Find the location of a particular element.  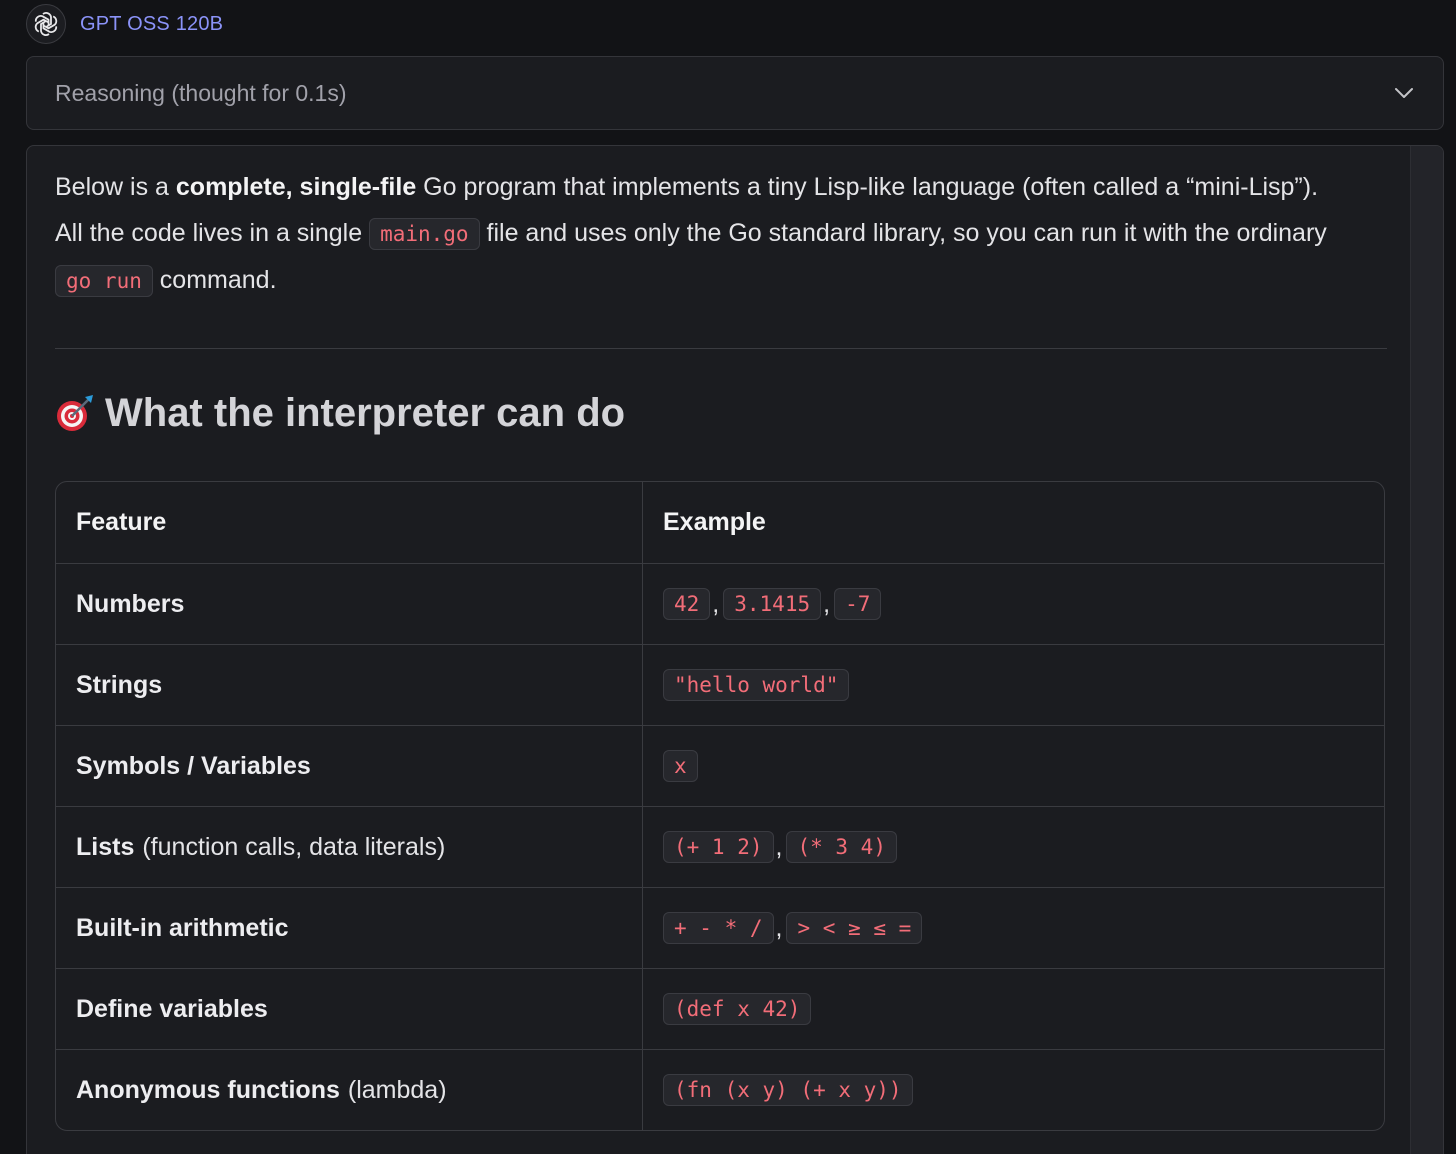

intro-text: command. is located at coordinates (214, 280).